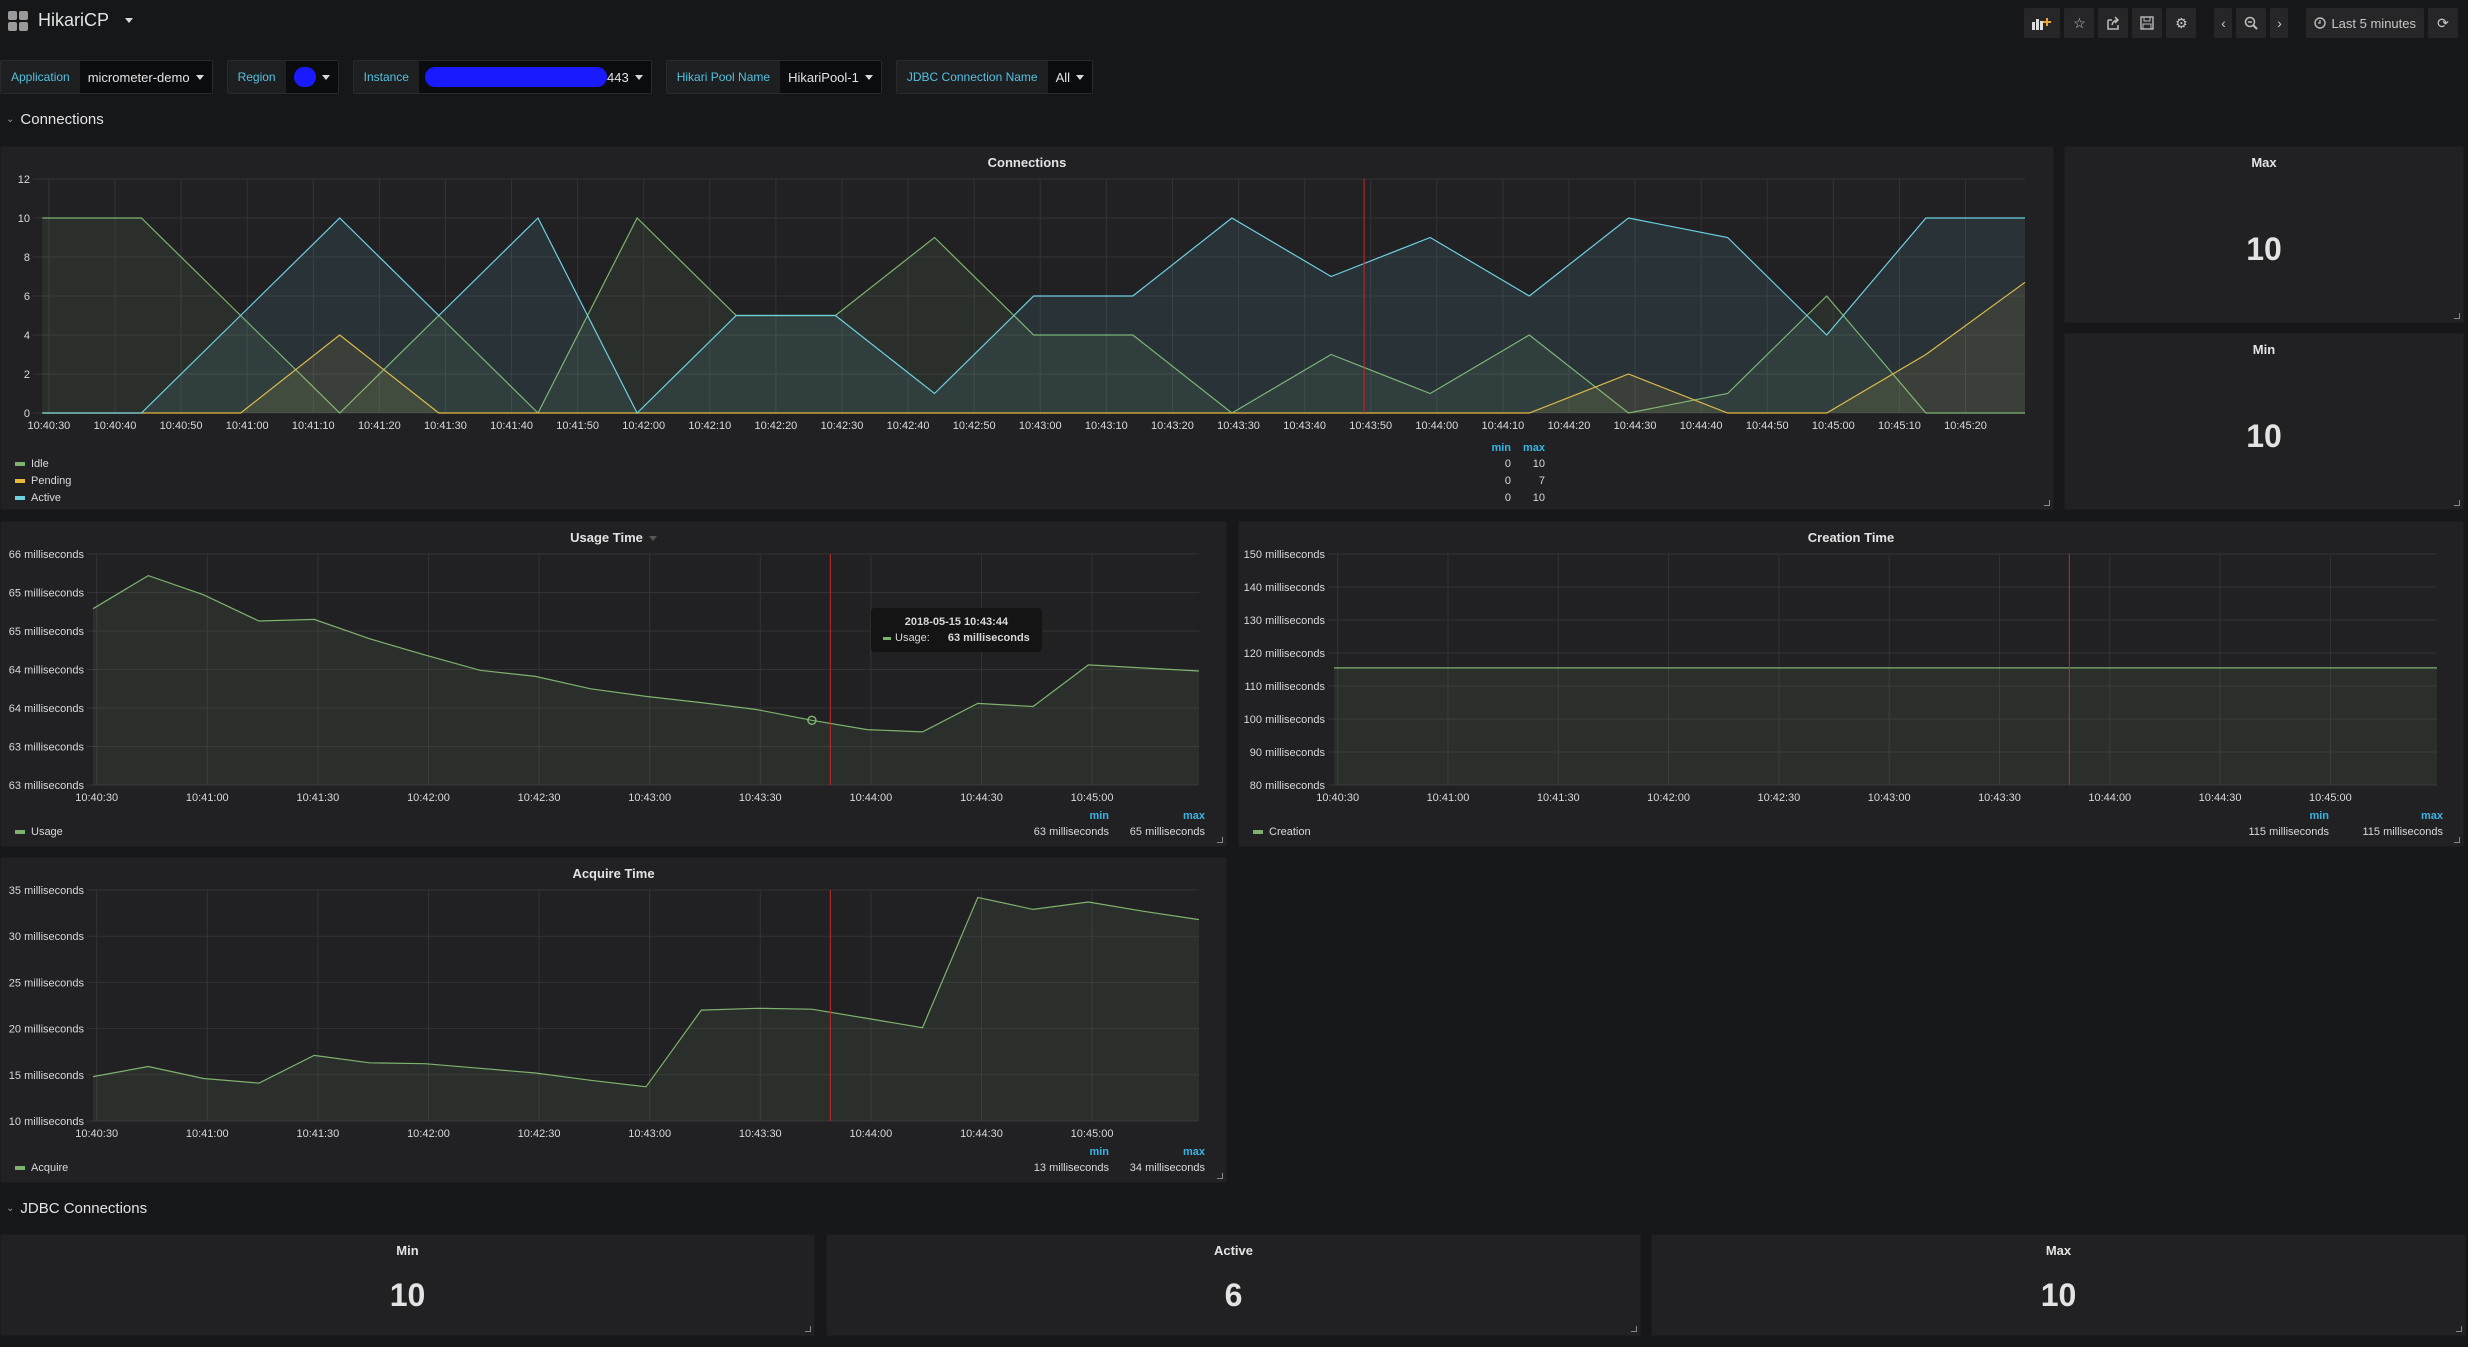  Describe the element at coordinates (1282, 832) in the screenshot. I see `legend-item-creation: Creation` at that location.